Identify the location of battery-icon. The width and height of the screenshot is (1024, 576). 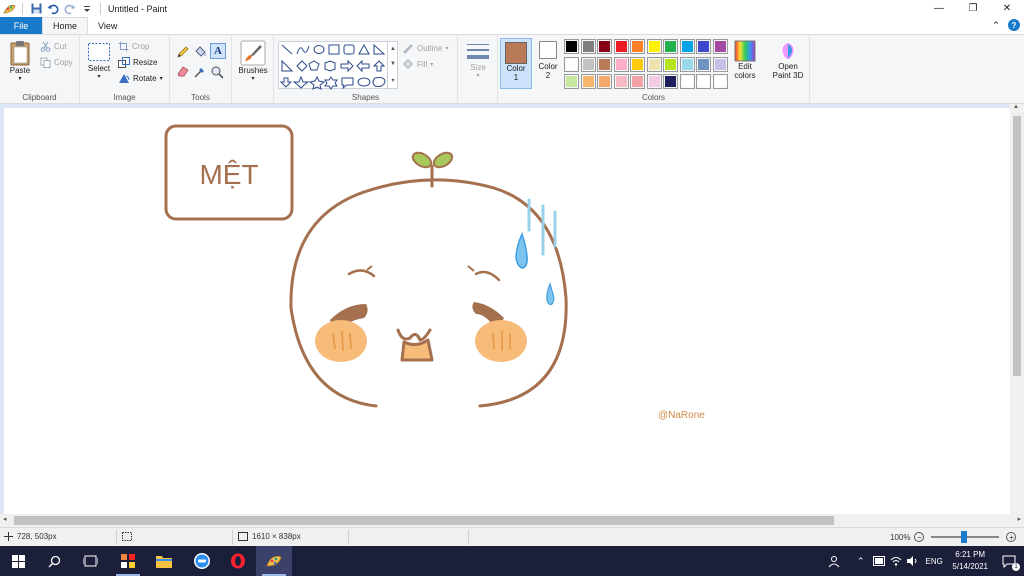
(879, 561).